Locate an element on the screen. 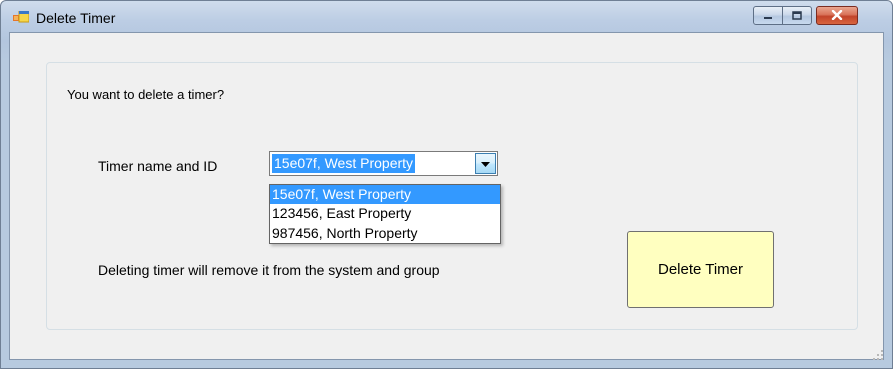 This screenshot has width=893, height=369. minimize-button is located at coordinates (768, 15).